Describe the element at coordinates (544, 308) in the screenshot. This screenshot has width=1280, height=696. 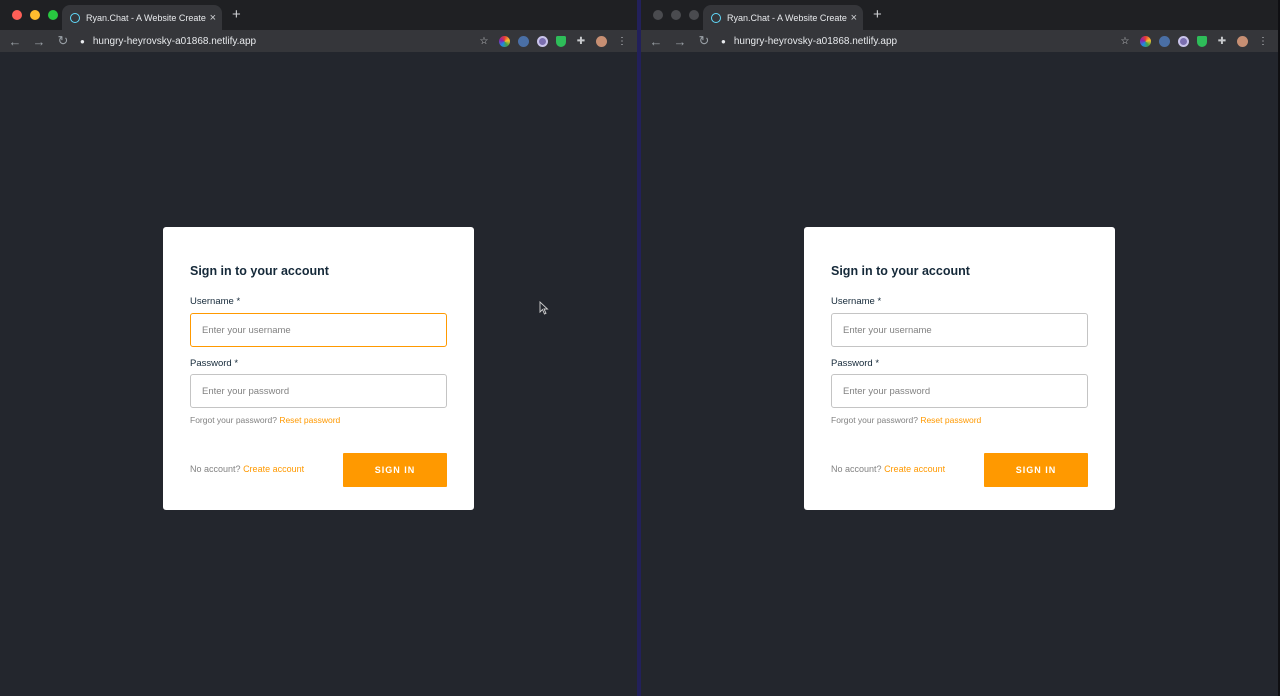
I see `cursor-icon` at that location.